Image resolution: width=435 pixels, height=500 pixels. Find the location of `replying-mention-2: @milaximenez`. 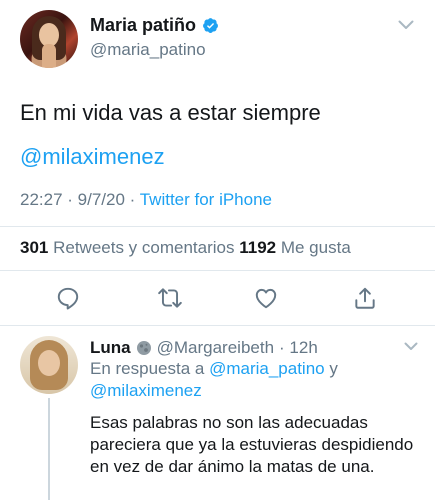

replying-mention-2: @milaximenez is located at coordinates (146, 390).